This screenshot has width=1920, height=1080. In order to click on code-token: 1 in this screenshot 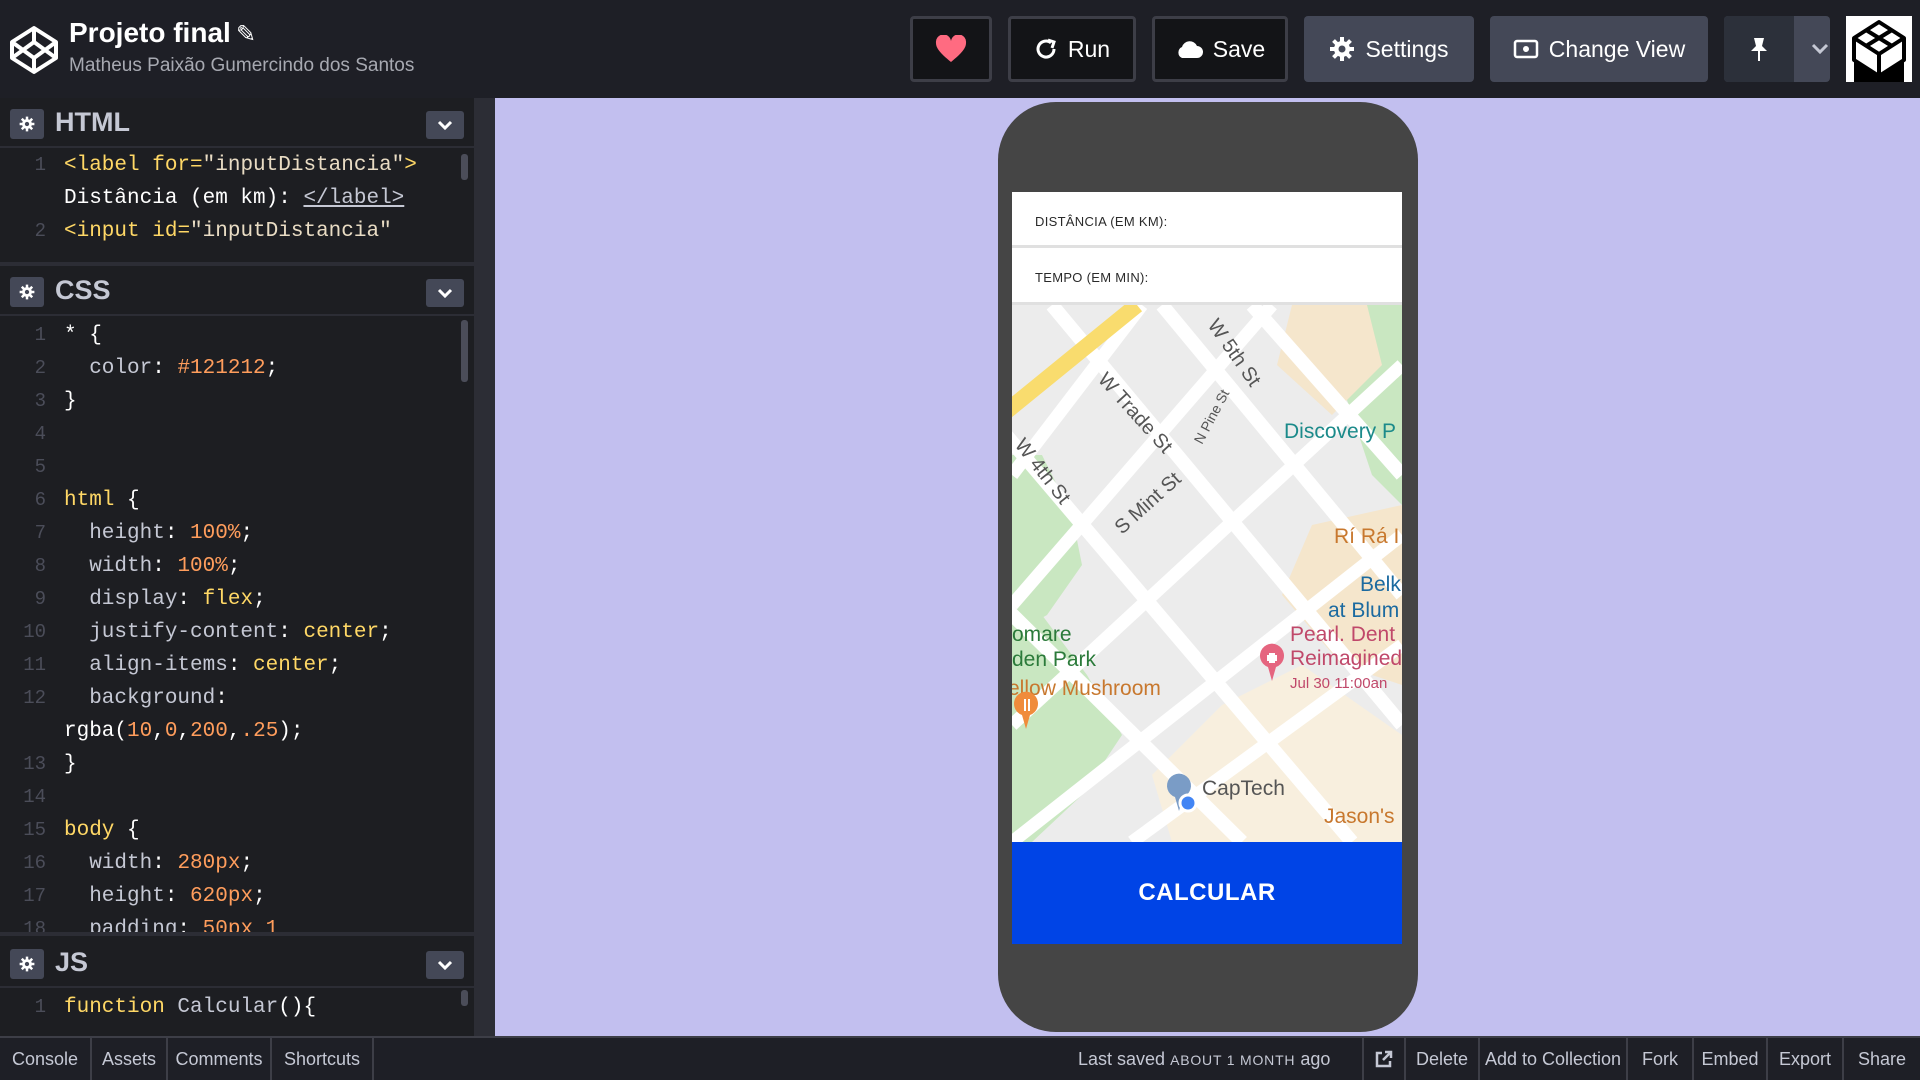, I will do `click(266, 927)`.